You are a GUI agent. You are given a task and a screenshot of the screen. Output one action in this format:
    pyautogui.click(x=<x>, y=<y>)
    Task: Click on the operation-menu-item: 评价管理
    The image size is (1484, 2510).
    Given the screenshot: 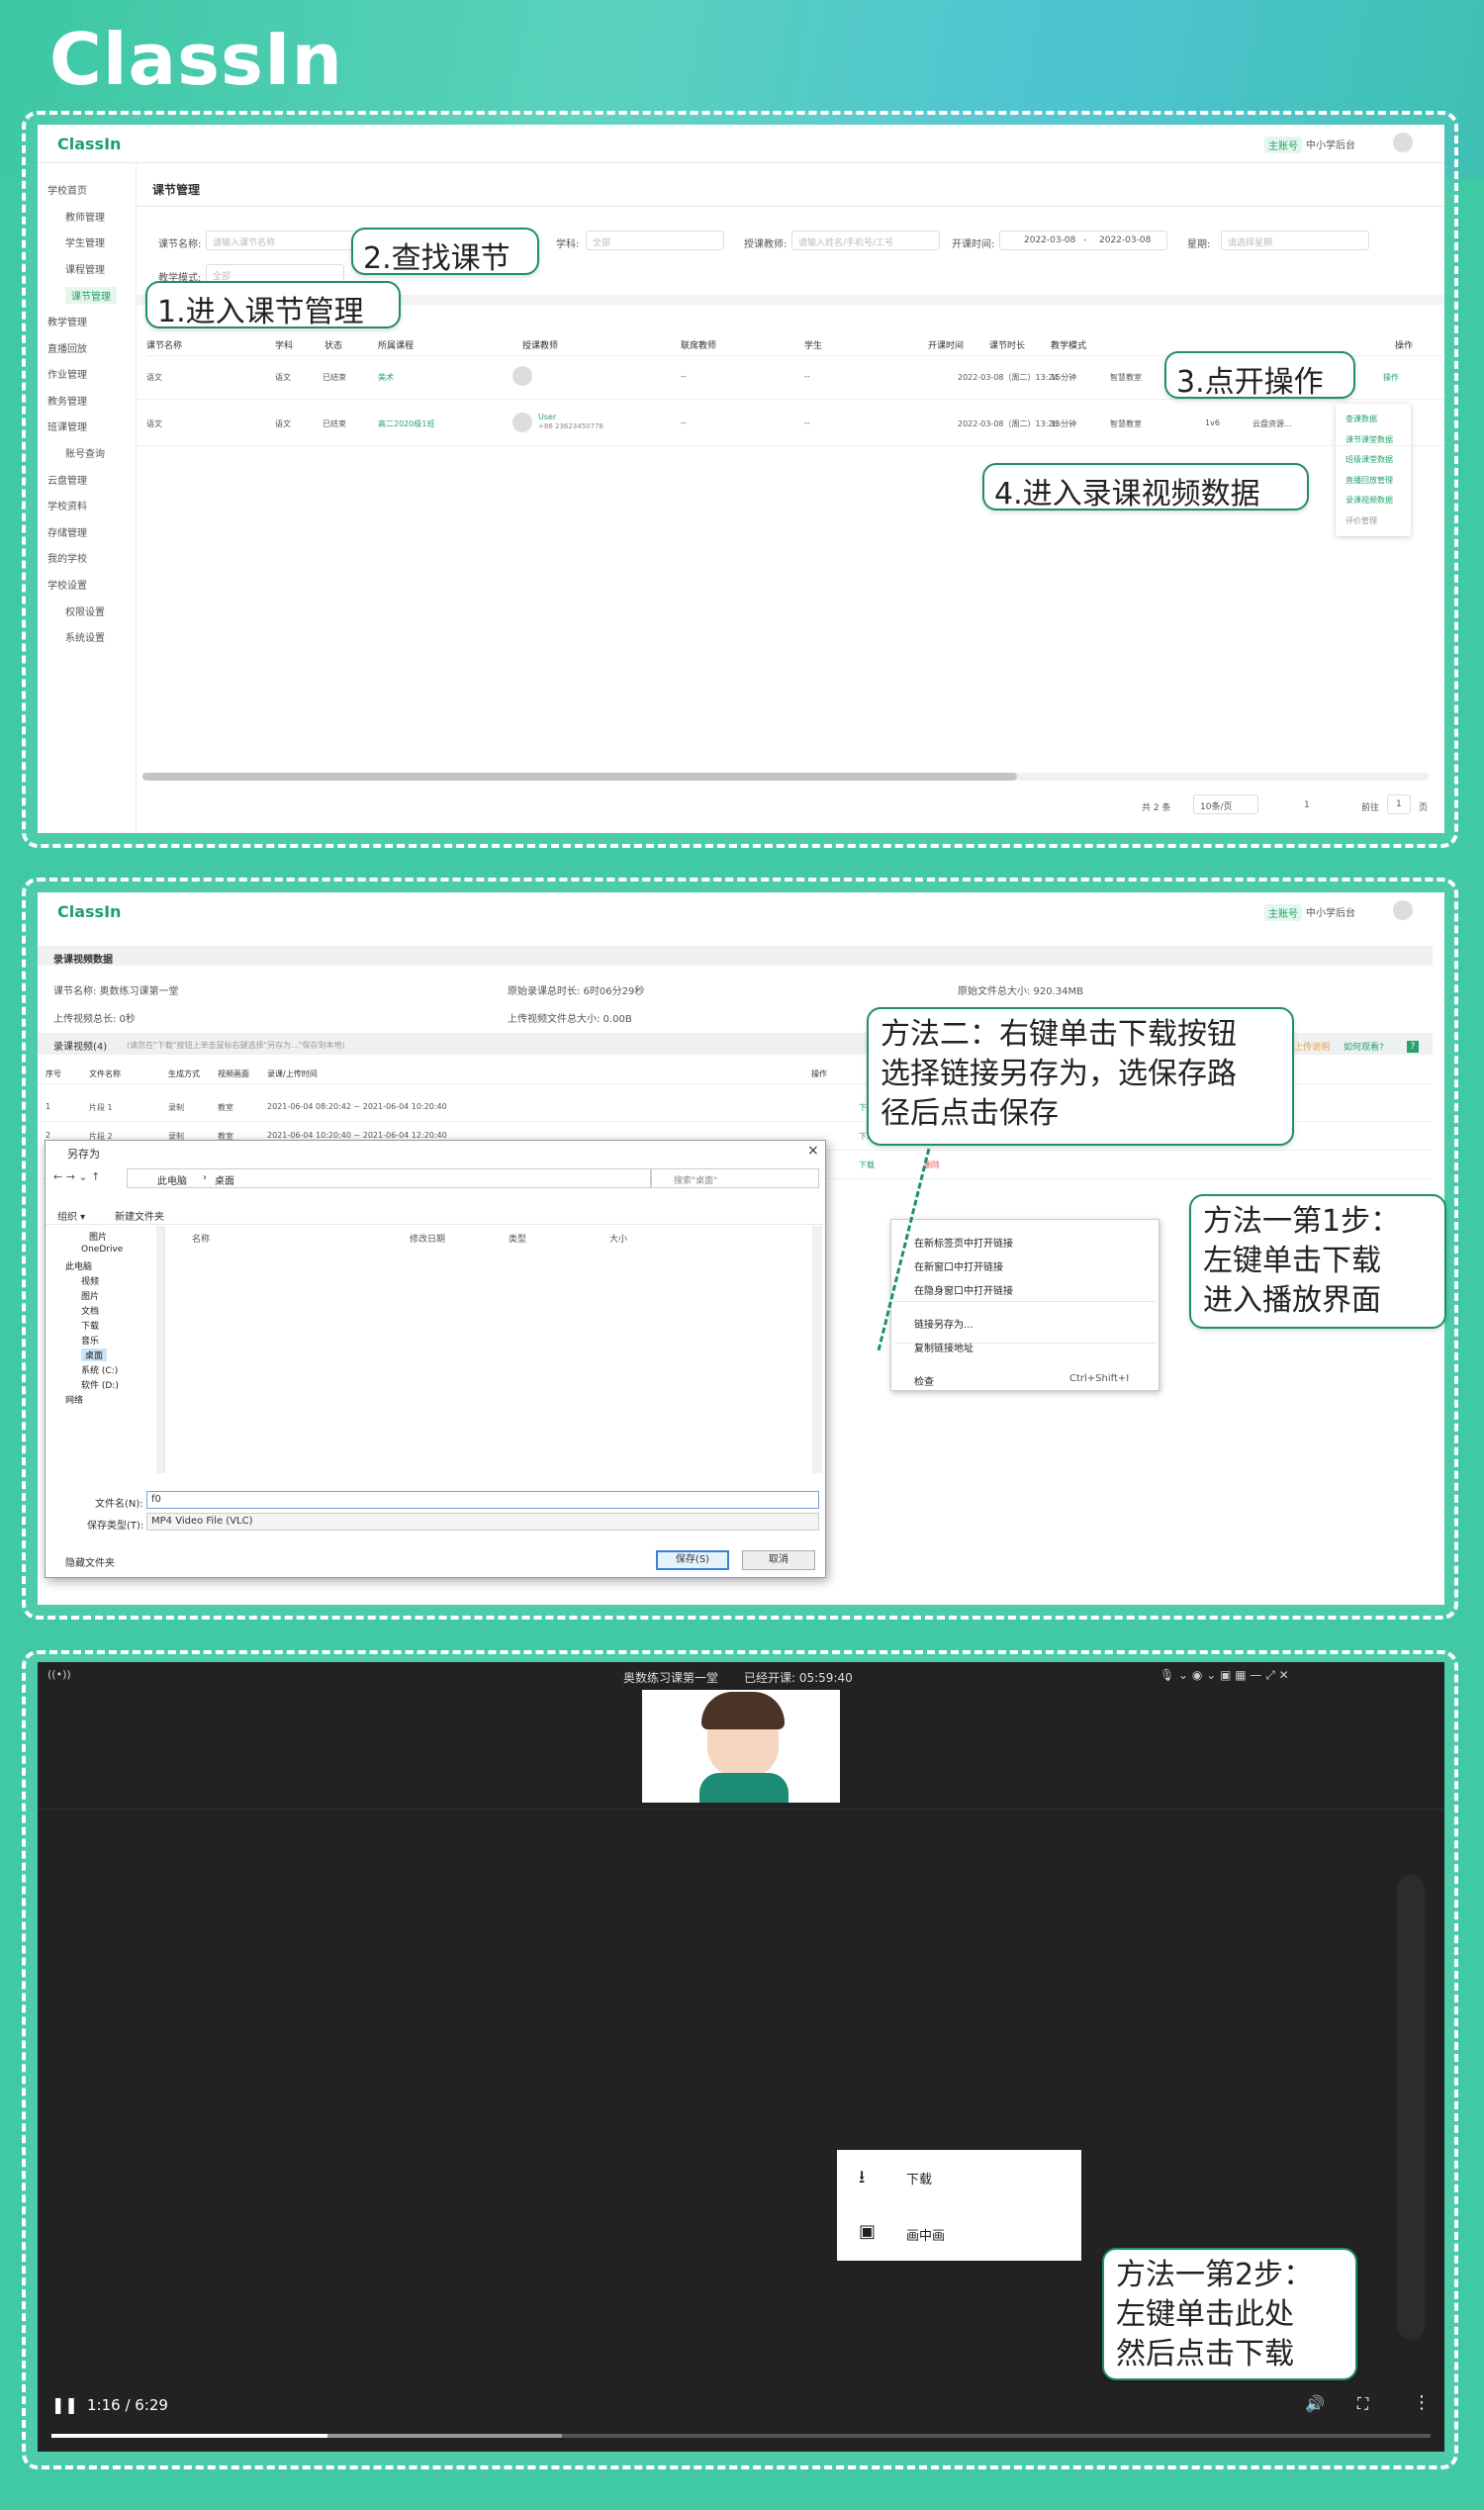 What is the action you would take?
    pyautogui.click(x=1361, y=520)
    